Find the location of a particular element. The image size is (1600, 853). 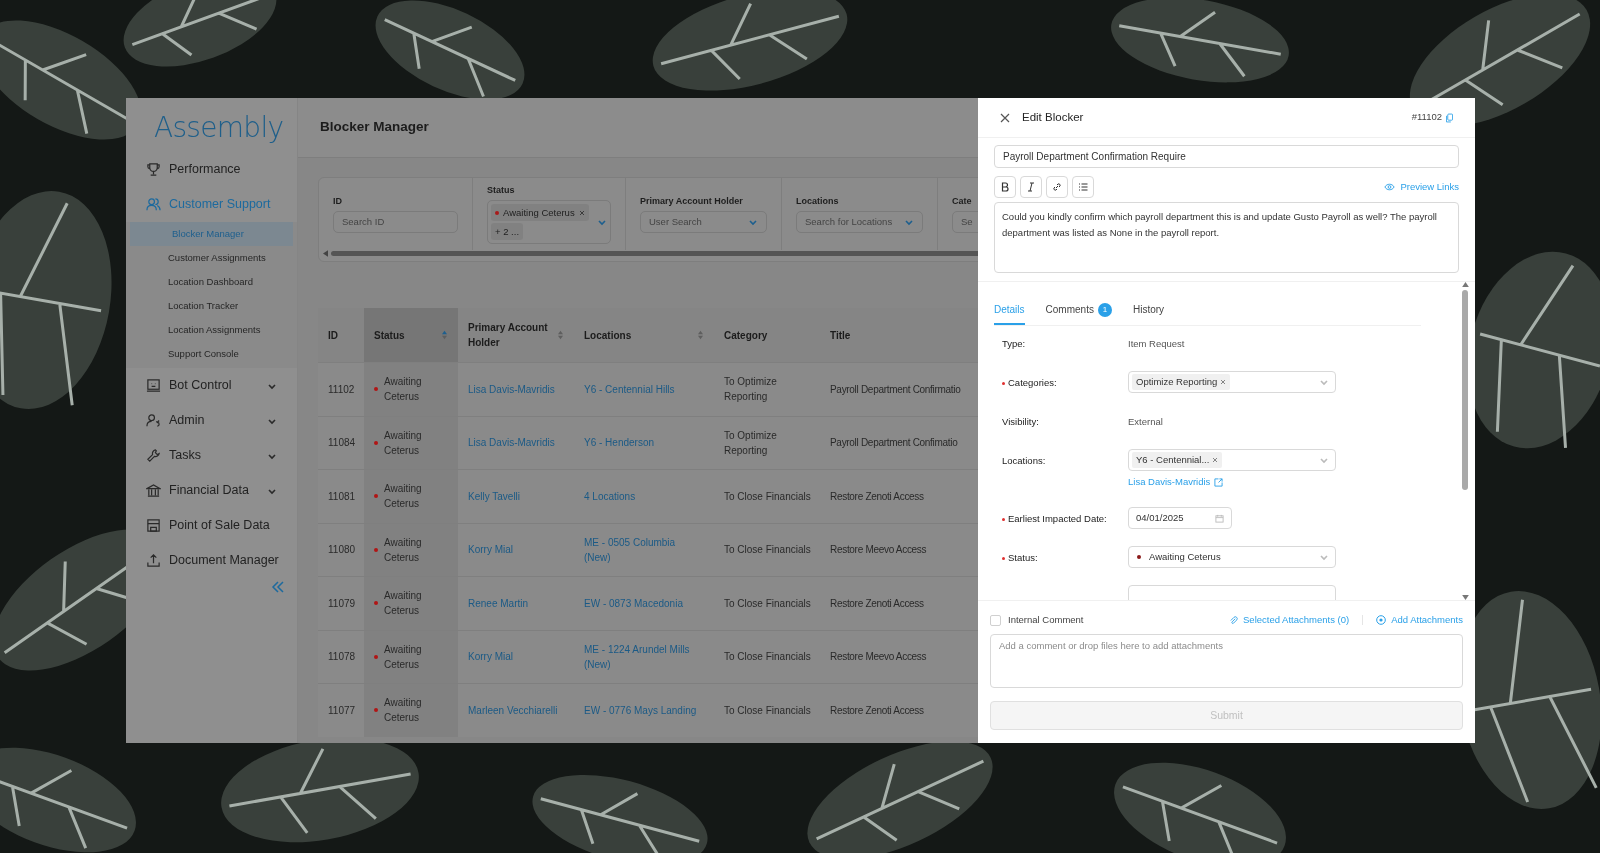

table-link: EW - 0776 Mays Landing is located at coordinates (640, 710).